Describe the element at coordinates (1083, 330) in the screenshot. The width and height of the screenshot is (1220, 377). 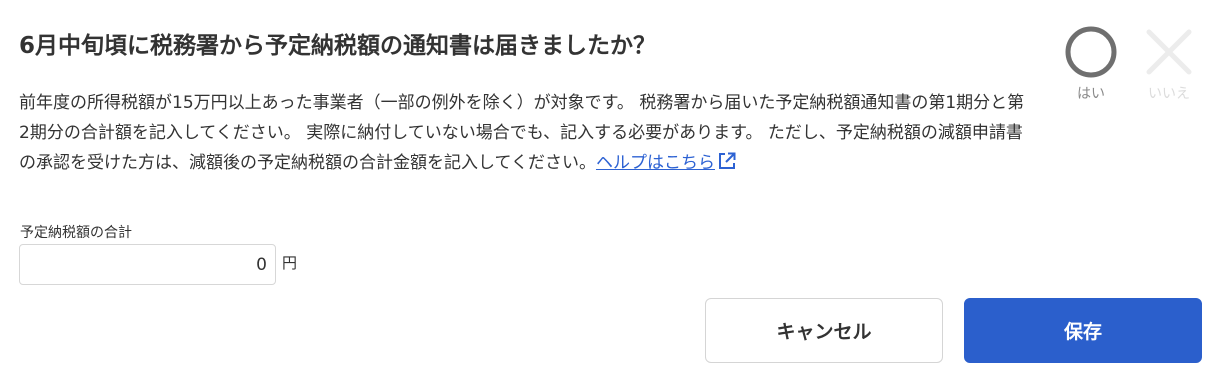
I see `save-button: 保存` at that location.